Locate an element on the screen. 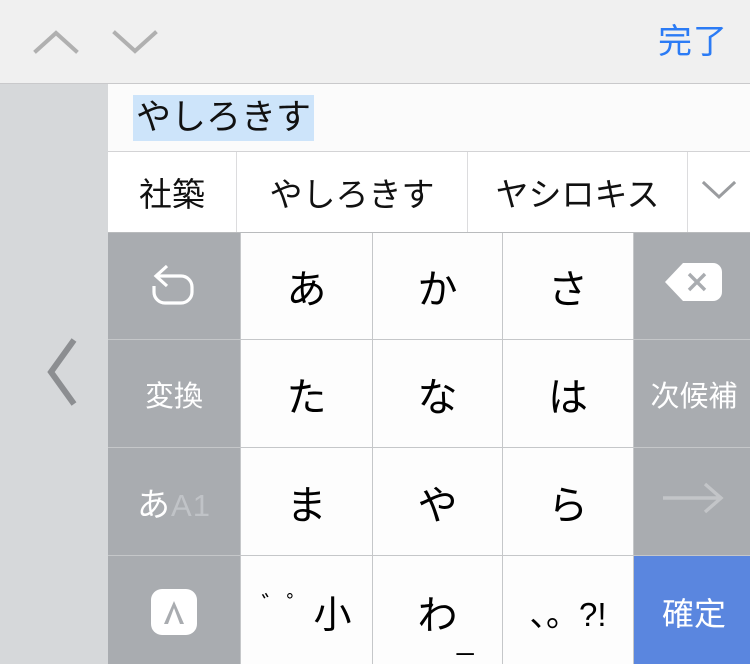 Image resolution: width=750 pixels, height=664 pixels. key-na-row: な is located at coordinates (437, 393).